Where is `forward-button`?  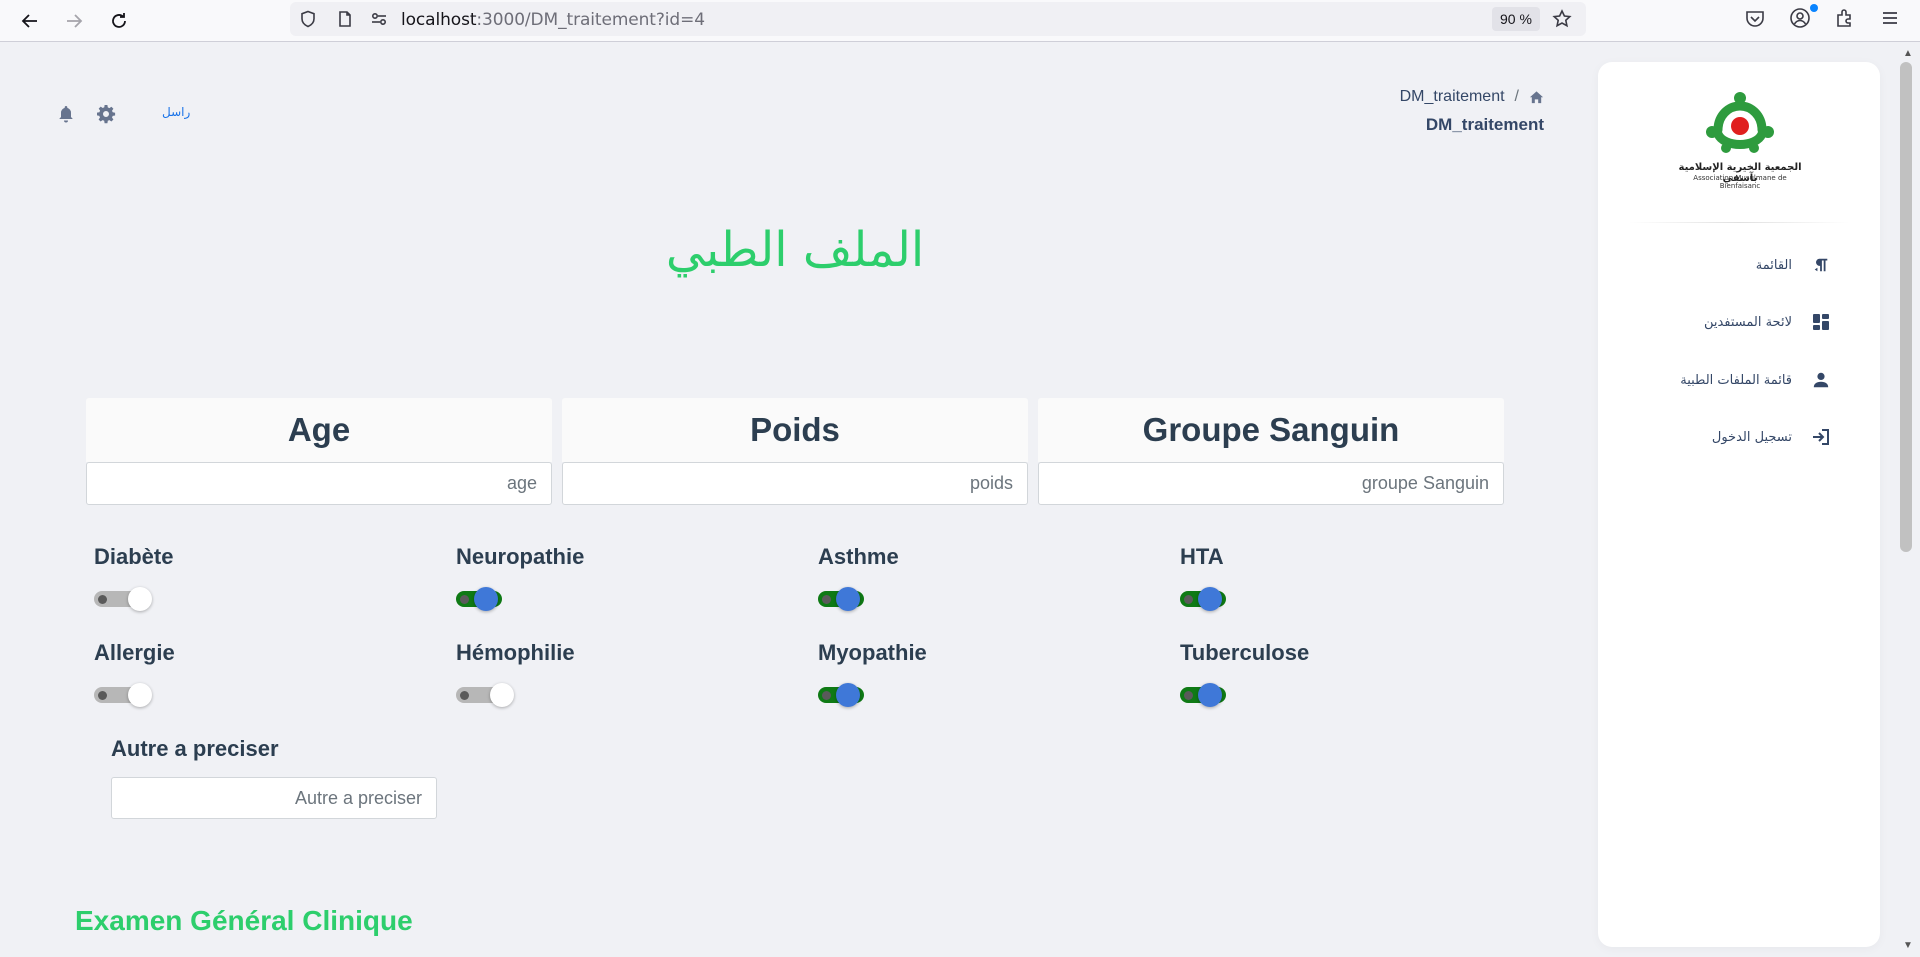
forward-button is located at coordinates (74, 21).